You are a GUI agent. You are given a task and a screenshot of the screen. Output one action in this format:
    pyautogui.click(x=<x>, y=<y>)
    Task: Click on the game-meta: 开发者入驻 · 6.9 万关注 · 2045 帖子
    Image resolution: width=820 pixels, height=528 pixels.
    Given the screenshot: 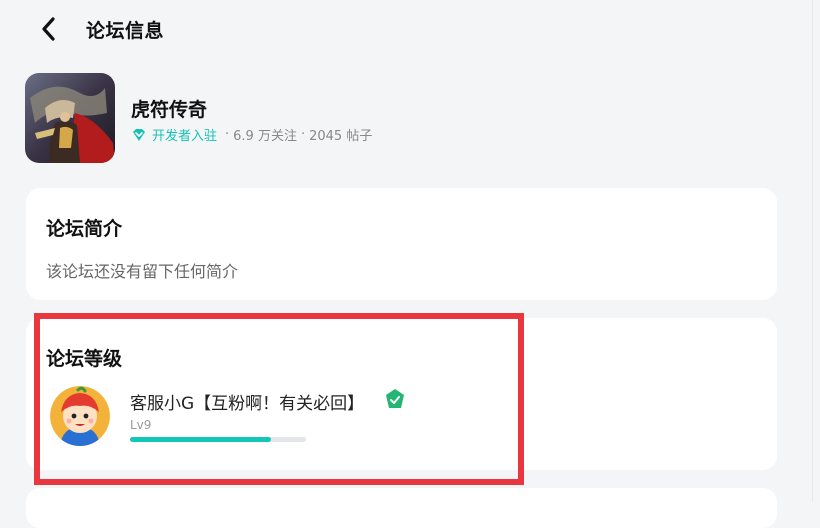 What is the action you would take?
    pyautogui.click(x=251, y=134)
    